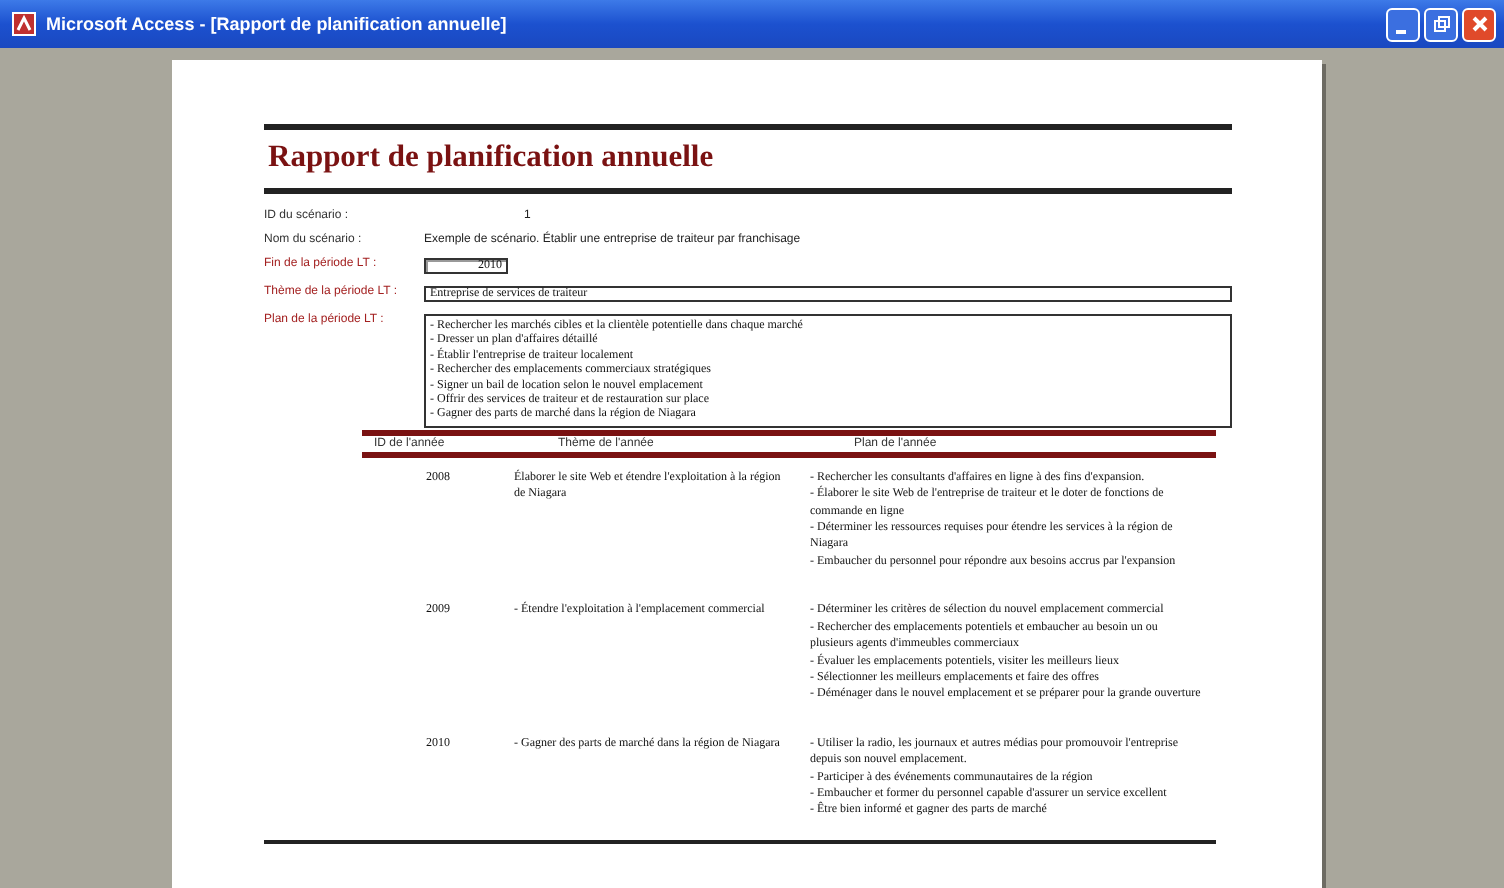  Describe the element at coordinates (491, 158) in the screenshot. I see `report-title: Rapport de planification annuelle` at that location.